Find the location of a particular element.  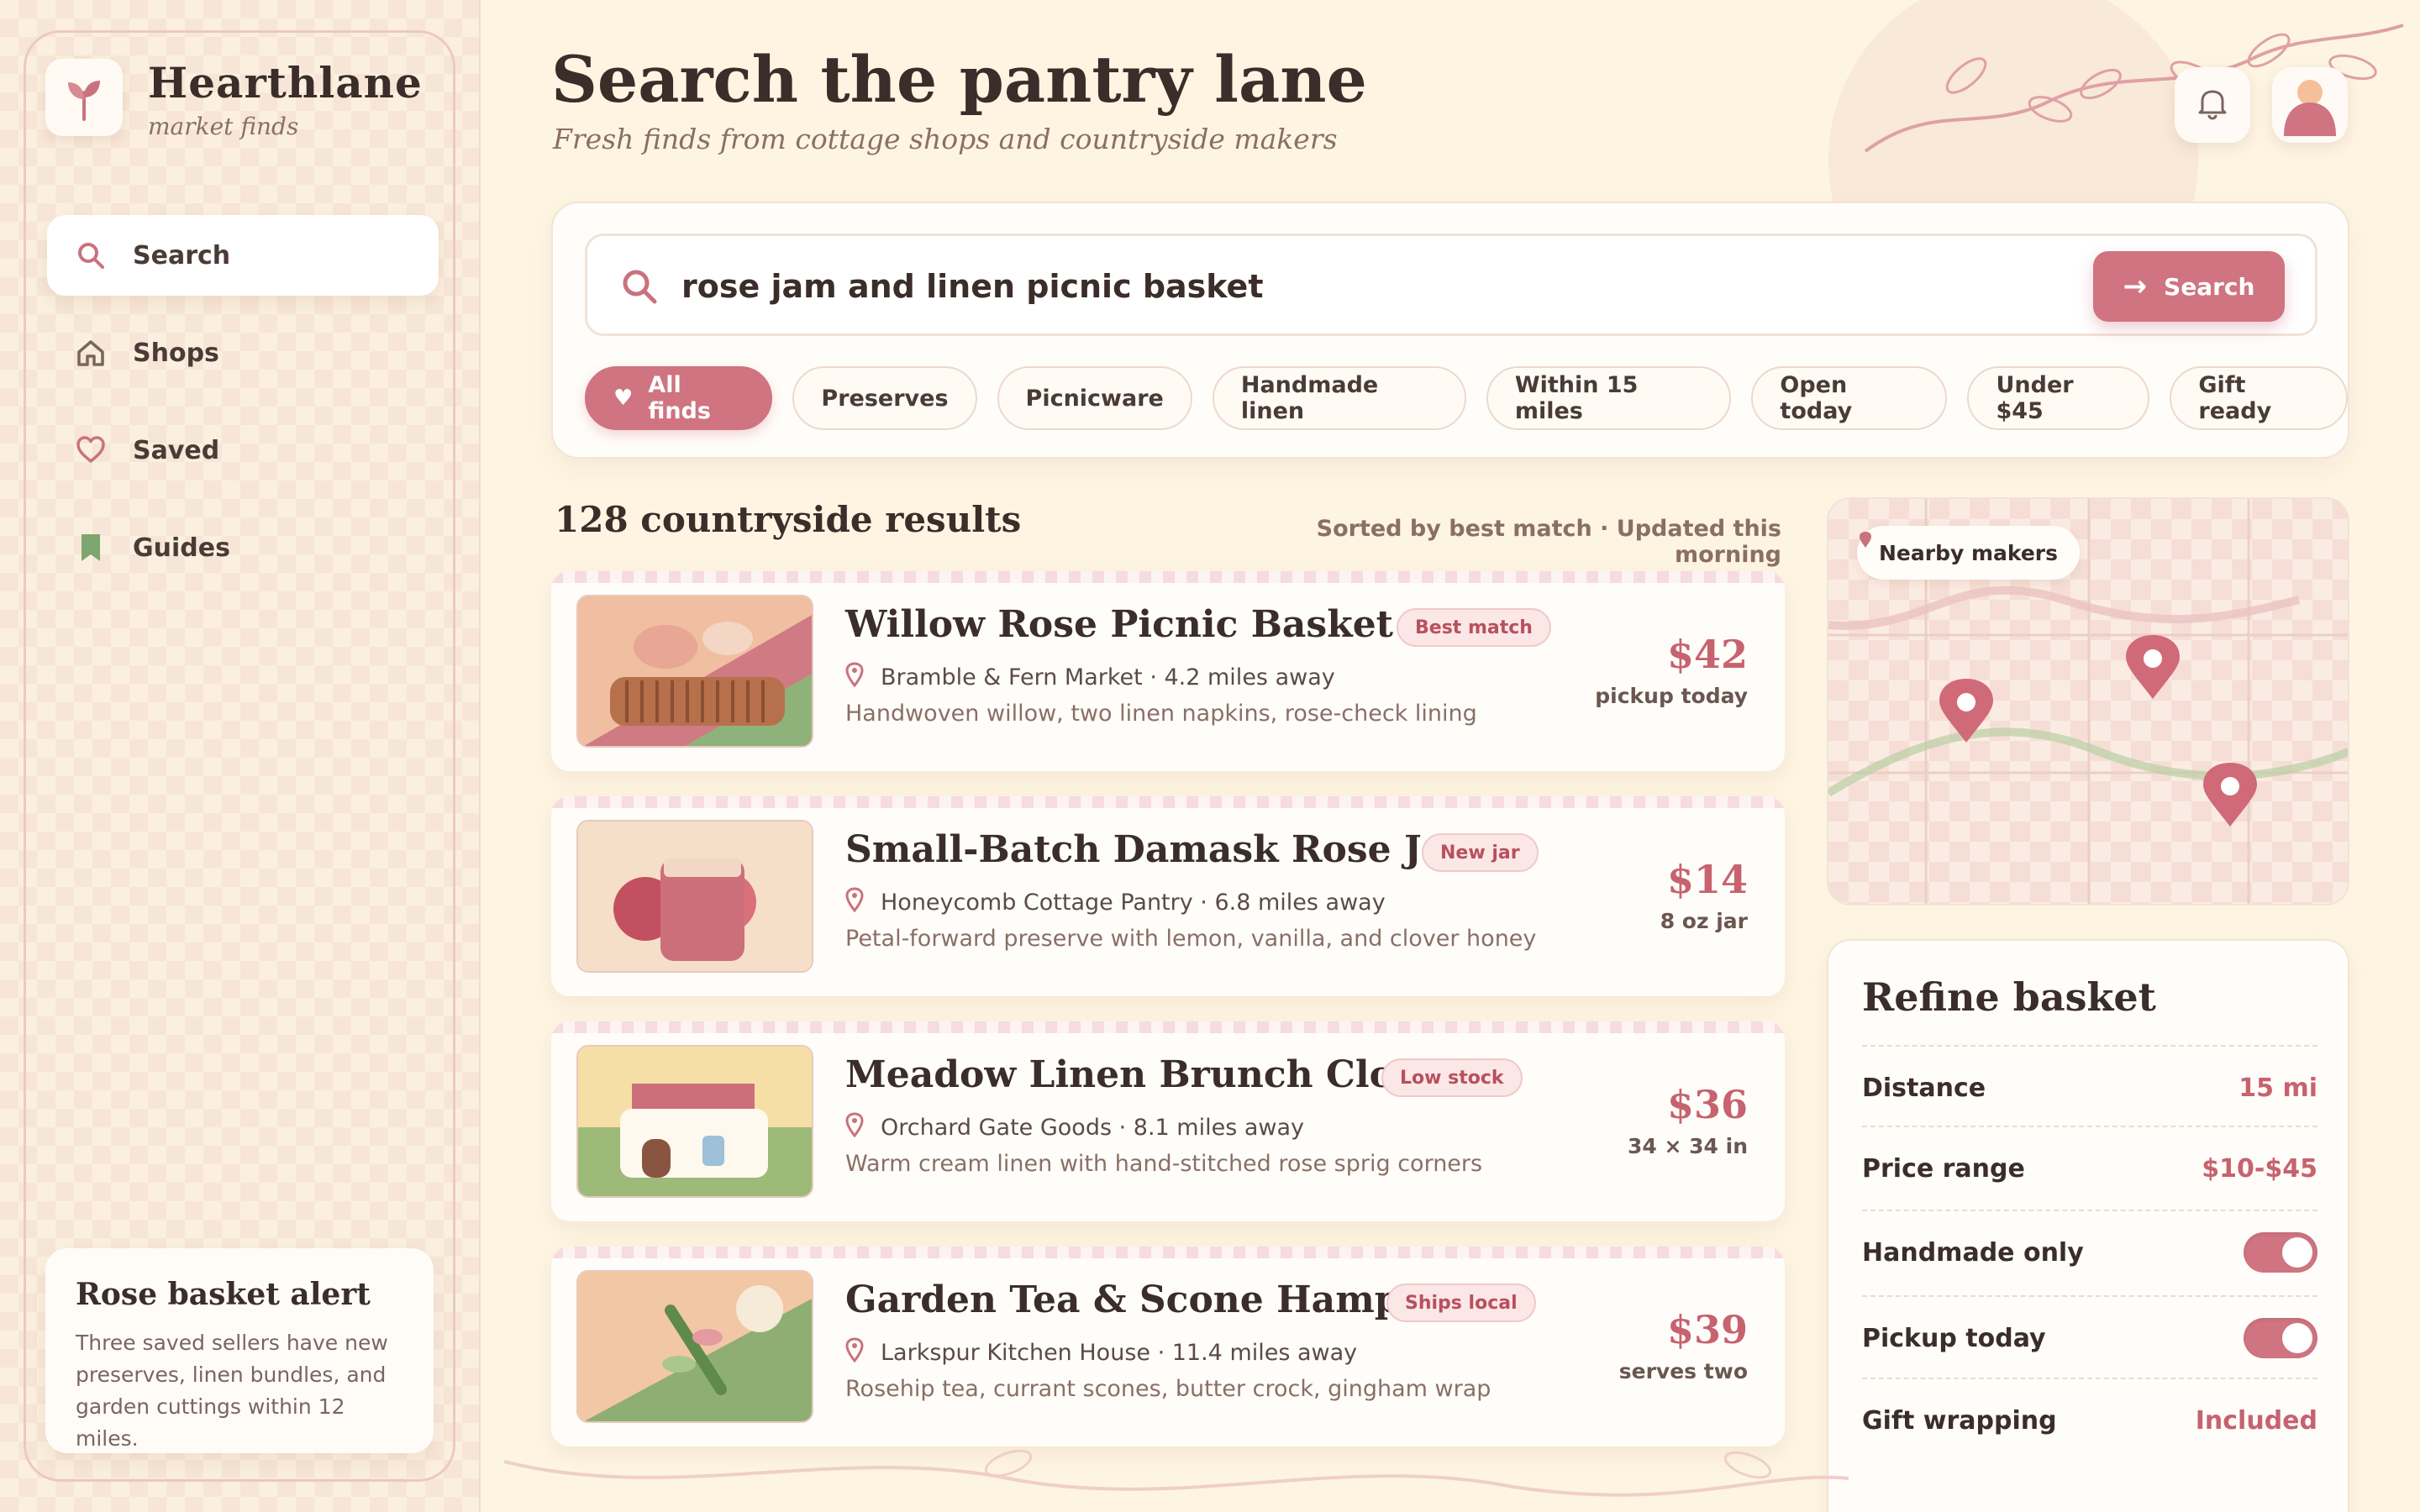

chip-label: Handmade linen is located at coordinates (1309, 398).